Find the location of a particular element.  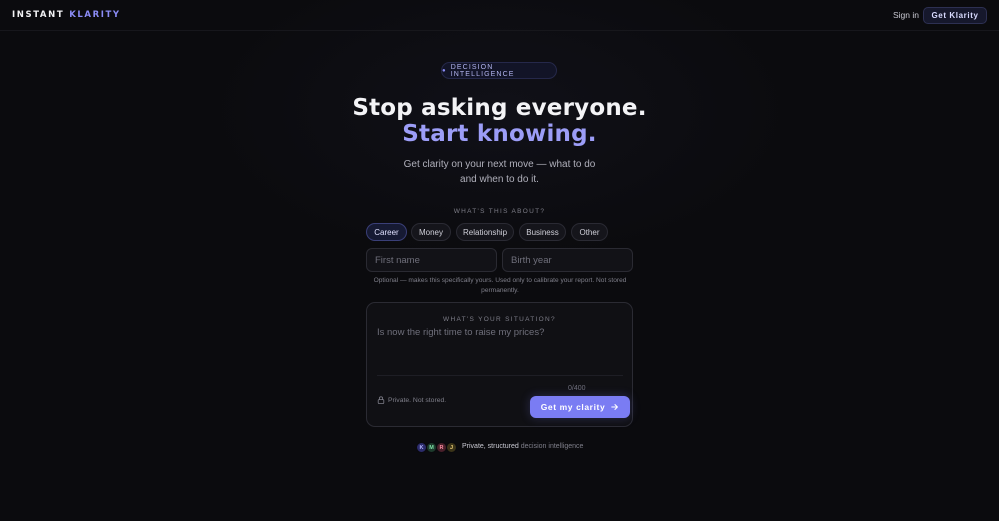

proof-muted-text: decision intelligence is located at coordinates (552, 446).